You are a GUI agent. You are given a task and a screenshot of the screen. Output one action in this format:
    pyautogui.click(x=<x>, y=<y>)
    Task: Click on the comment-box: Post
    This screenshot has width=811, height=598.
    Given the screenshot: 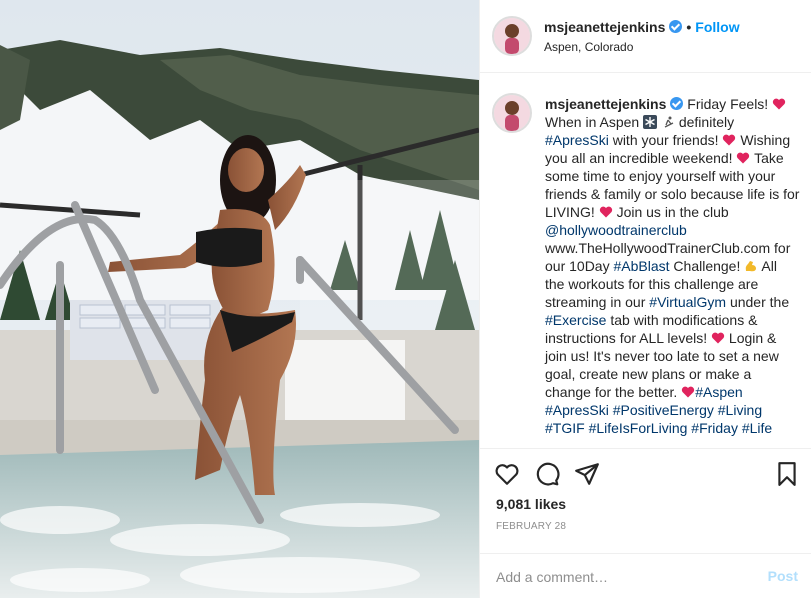 What is the action you would take?
    pyautogui.click(x=645, y=575)
    